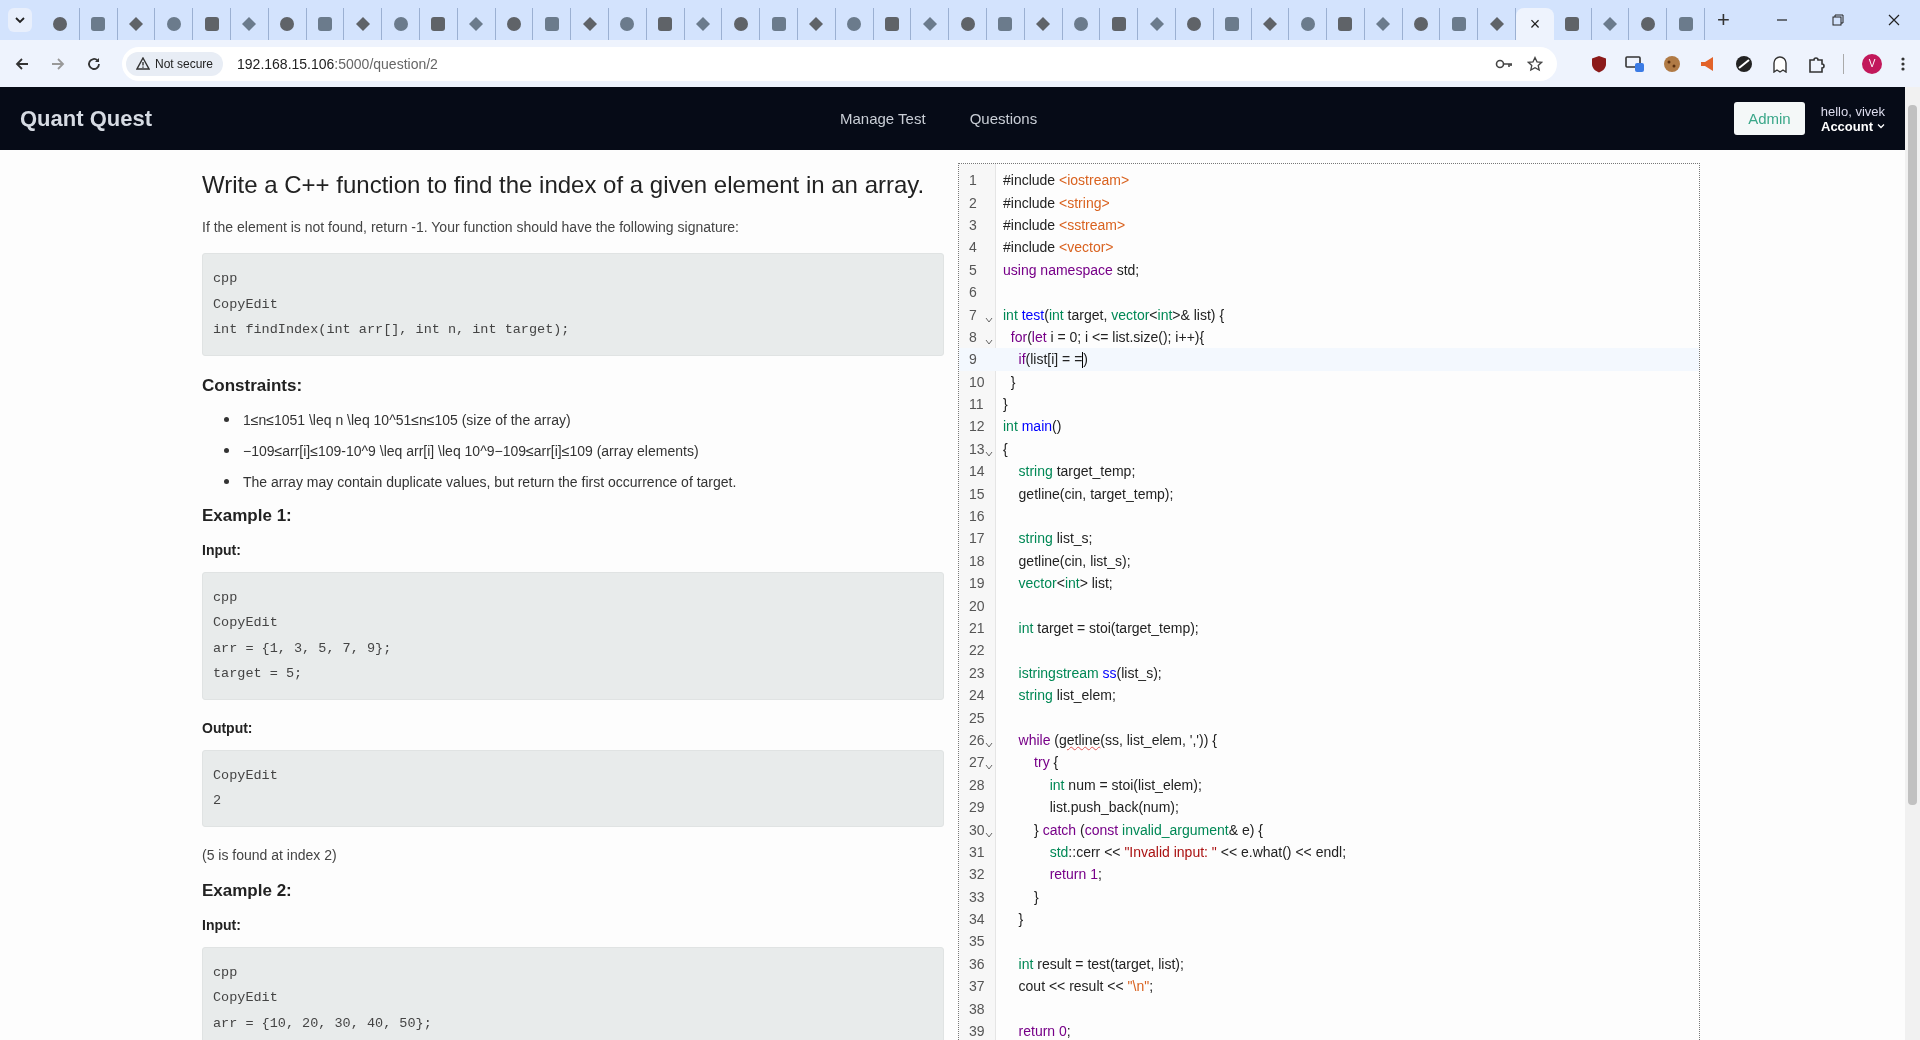 This screenshot has height=1040, width=1920. Describe the element at coordinates (1838, 20) in the screenshot. I see `restore-icon` at that location.